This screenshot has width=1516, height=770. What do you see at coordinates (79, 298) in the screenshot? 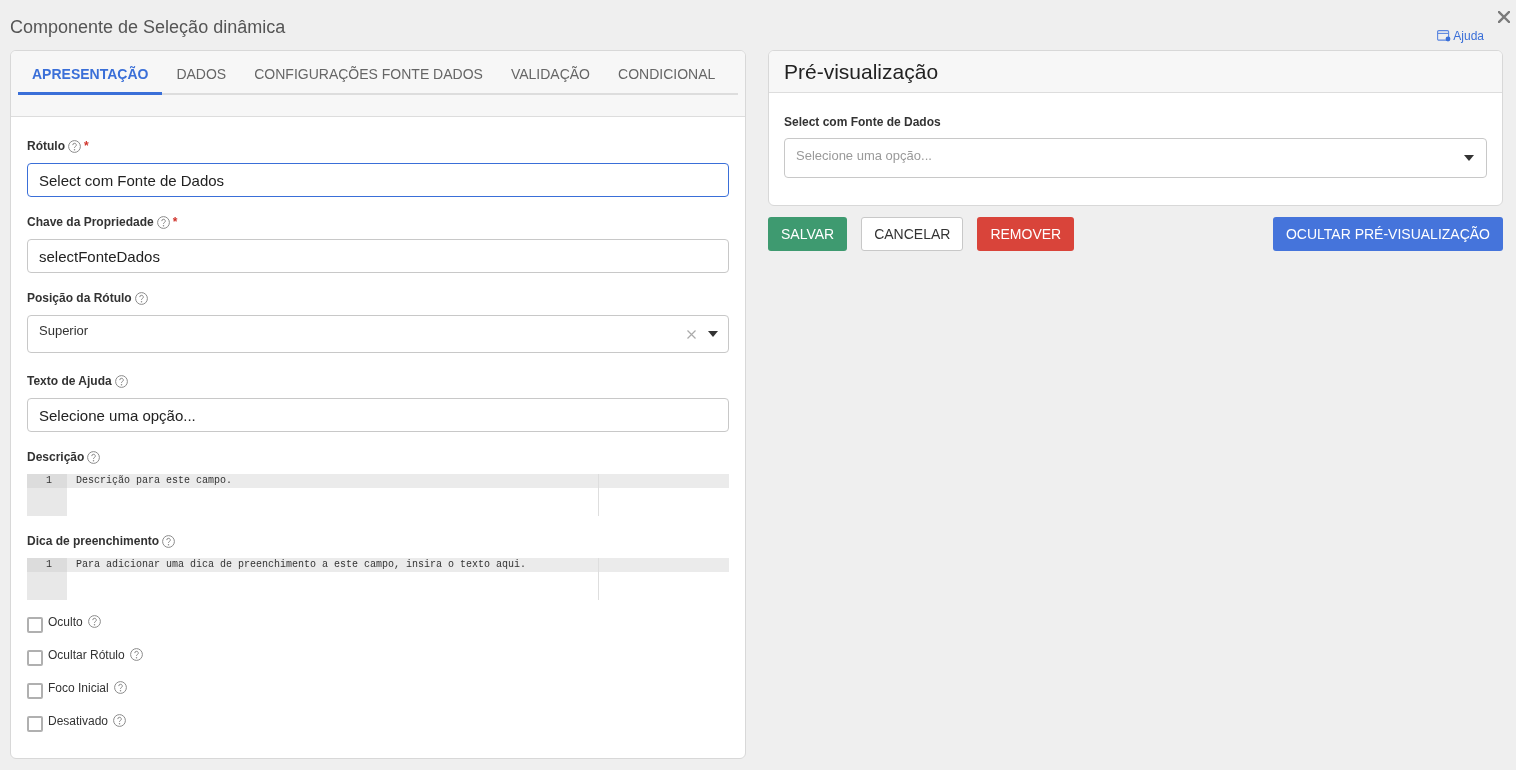
I see `field-label: Posição da Rótulo` at bounding box center [79, 298].